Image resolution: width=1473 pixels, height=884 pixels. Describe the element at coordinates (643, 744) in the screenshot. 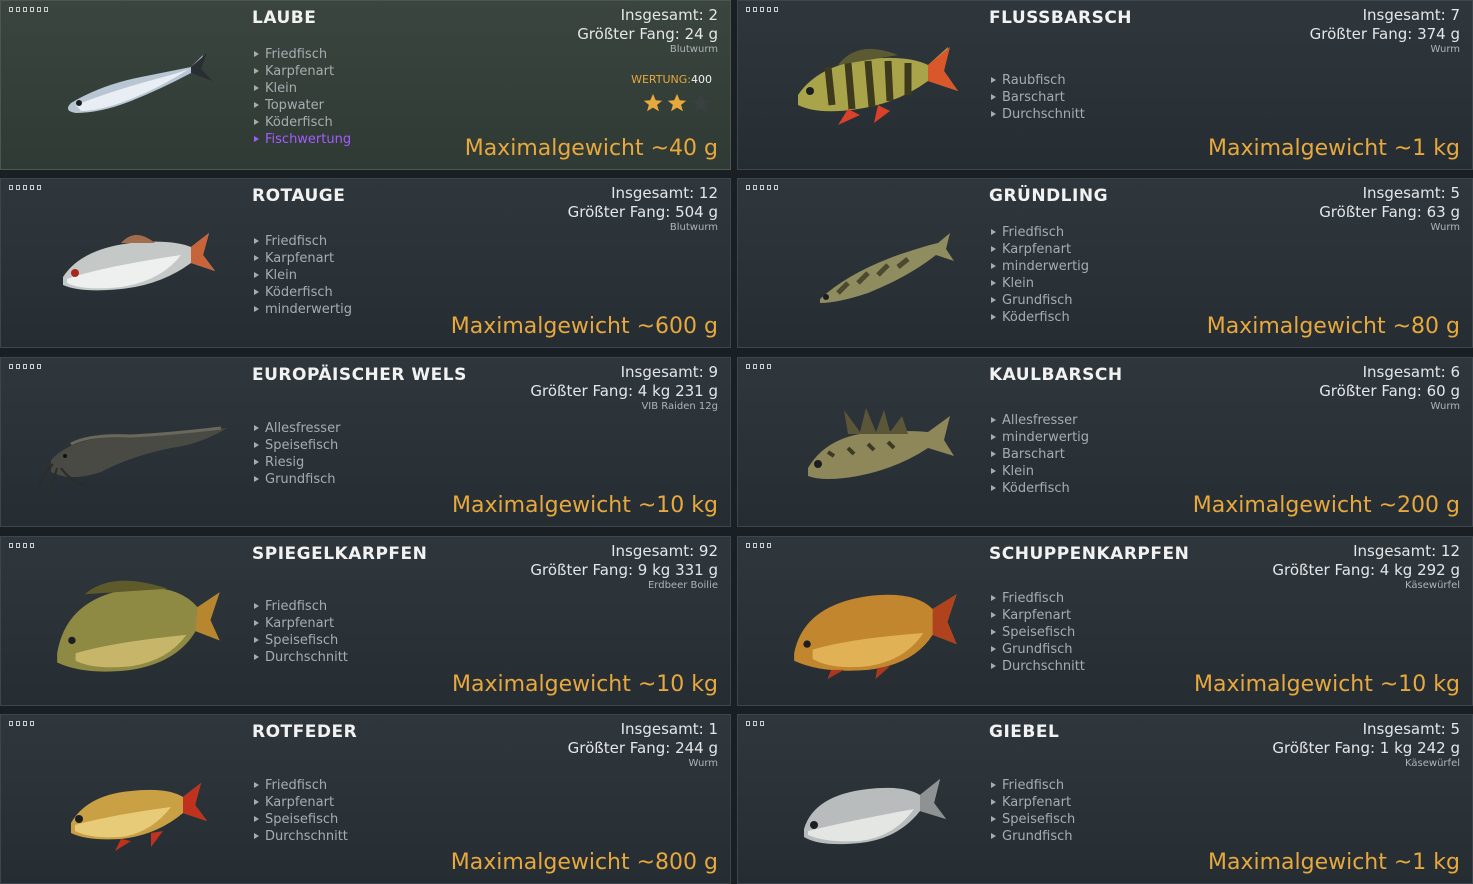

I see `catch-stats: Insgesamt: 1 Größter Fang: 244 g Wurm` at that location.